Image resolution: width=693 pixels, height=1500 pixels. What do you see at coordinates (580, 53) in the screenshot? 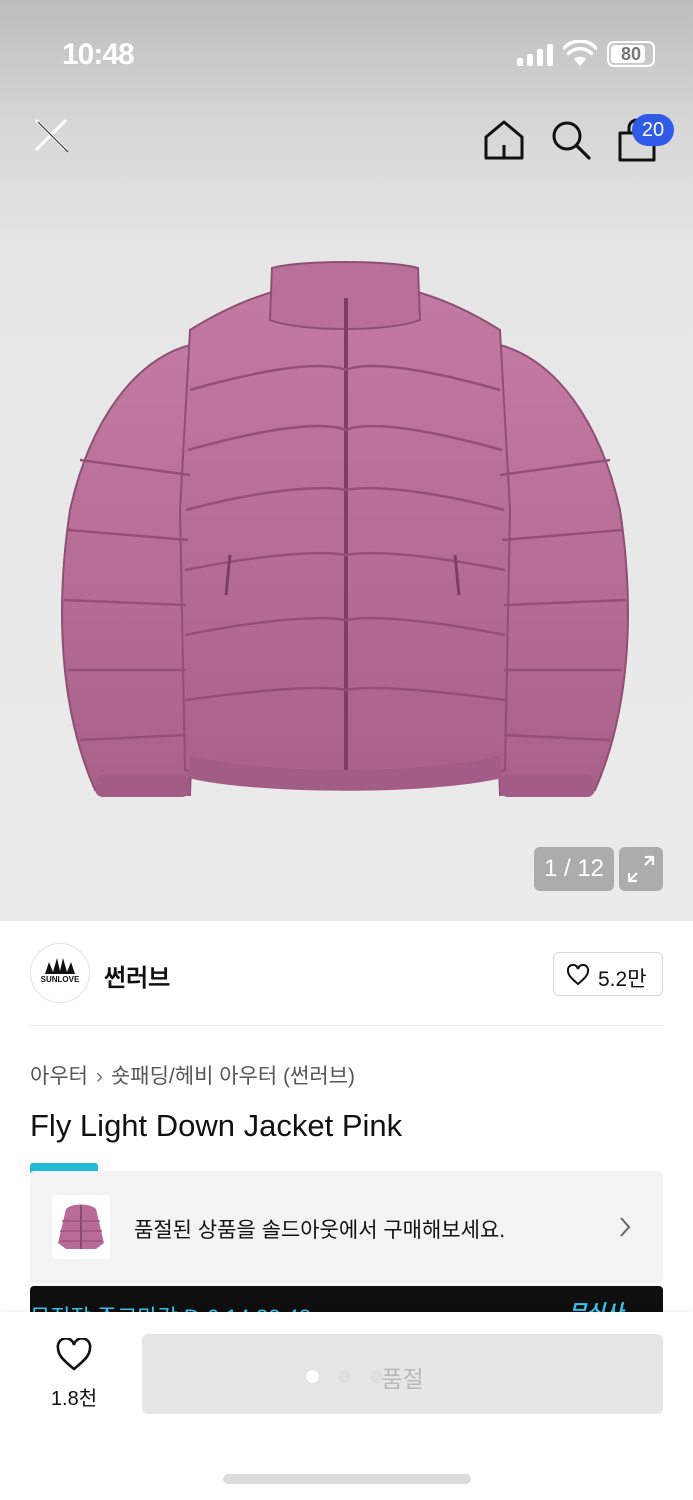
I see `wifi-icon` at bounding box center [580, 53].